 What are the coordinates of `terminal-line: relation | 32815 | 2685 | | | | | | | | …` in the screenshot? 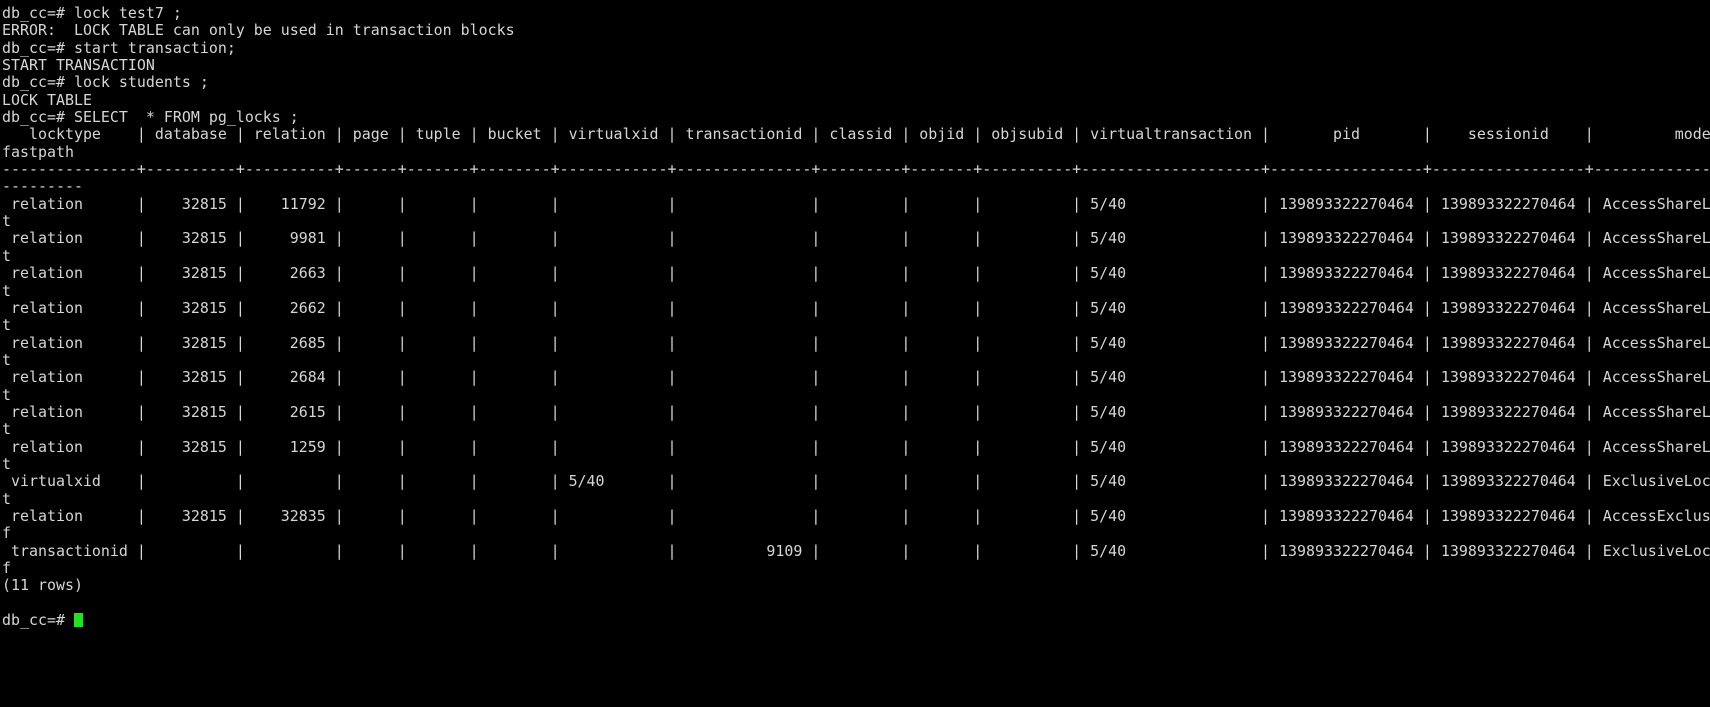 It's located at (856, 342).